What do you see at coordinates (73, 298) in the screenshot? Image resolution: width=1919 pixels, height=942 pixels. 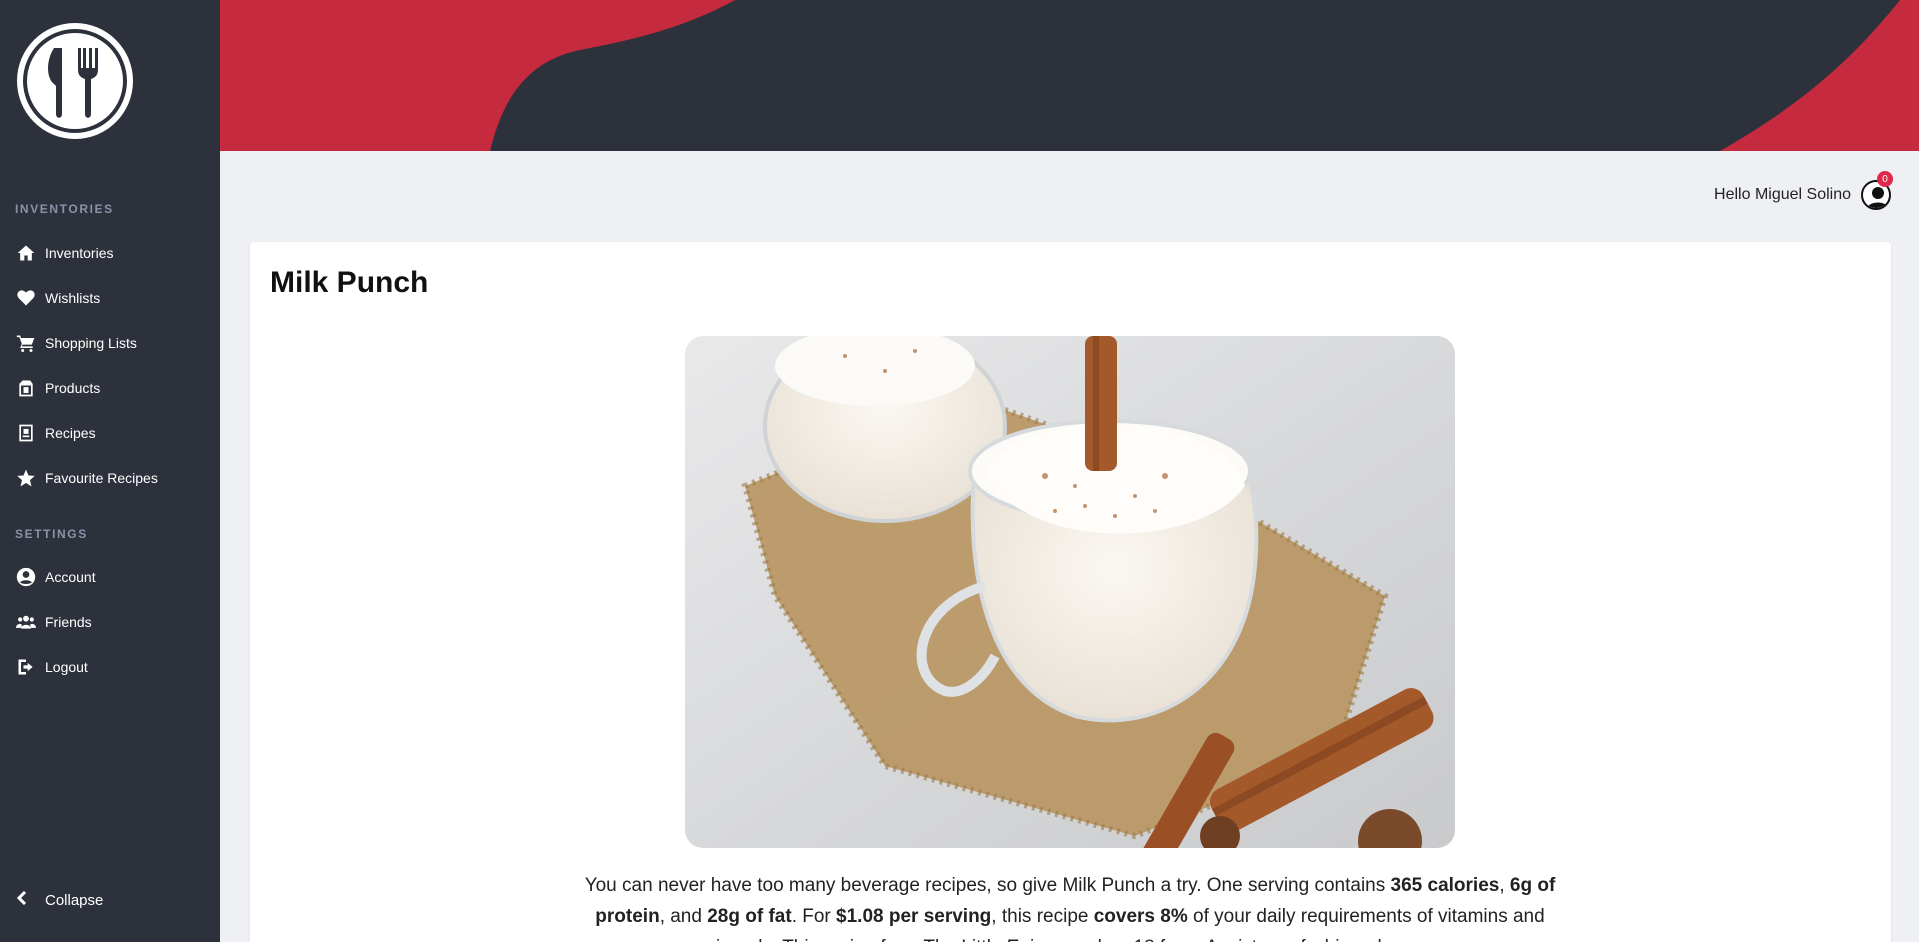 I see `sidebar-item-label: Wishlists` at bounding box center [73, 298].